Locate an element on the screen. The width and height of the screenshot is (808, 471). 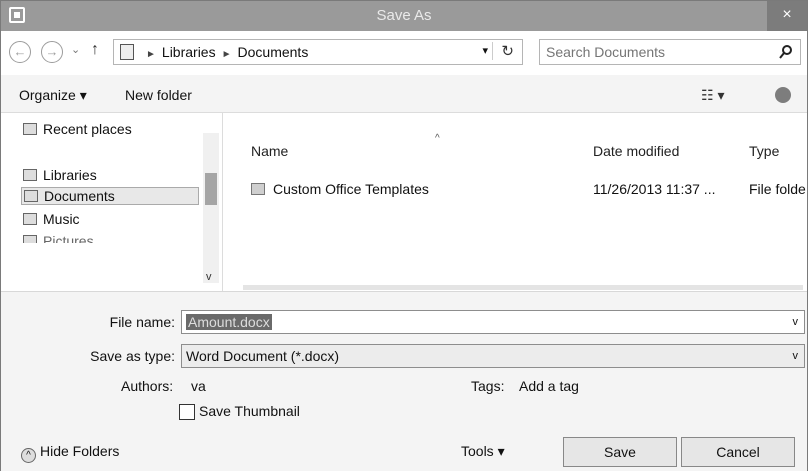
tools-button: Tools ▾ is located at coordinates (483, 451).